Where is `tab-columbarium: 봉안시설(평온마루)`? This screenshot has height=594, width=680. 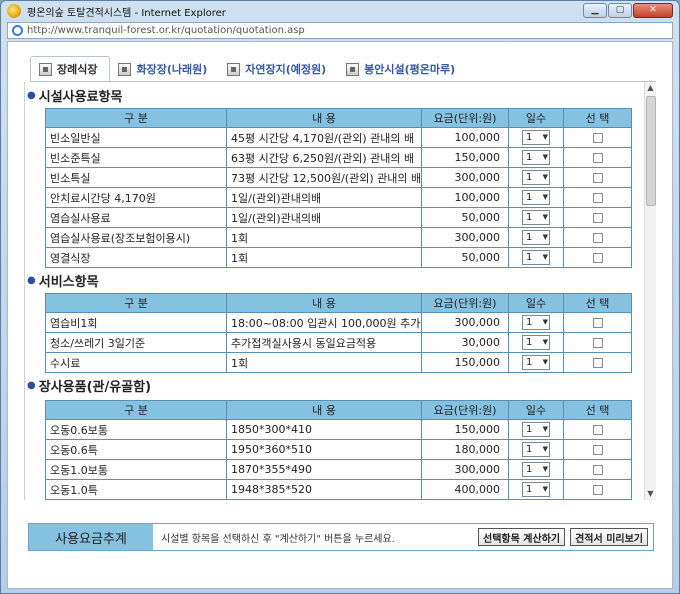
tab-columbarium: 봉안시설(평온마루) is located at coordinates (402, 69).